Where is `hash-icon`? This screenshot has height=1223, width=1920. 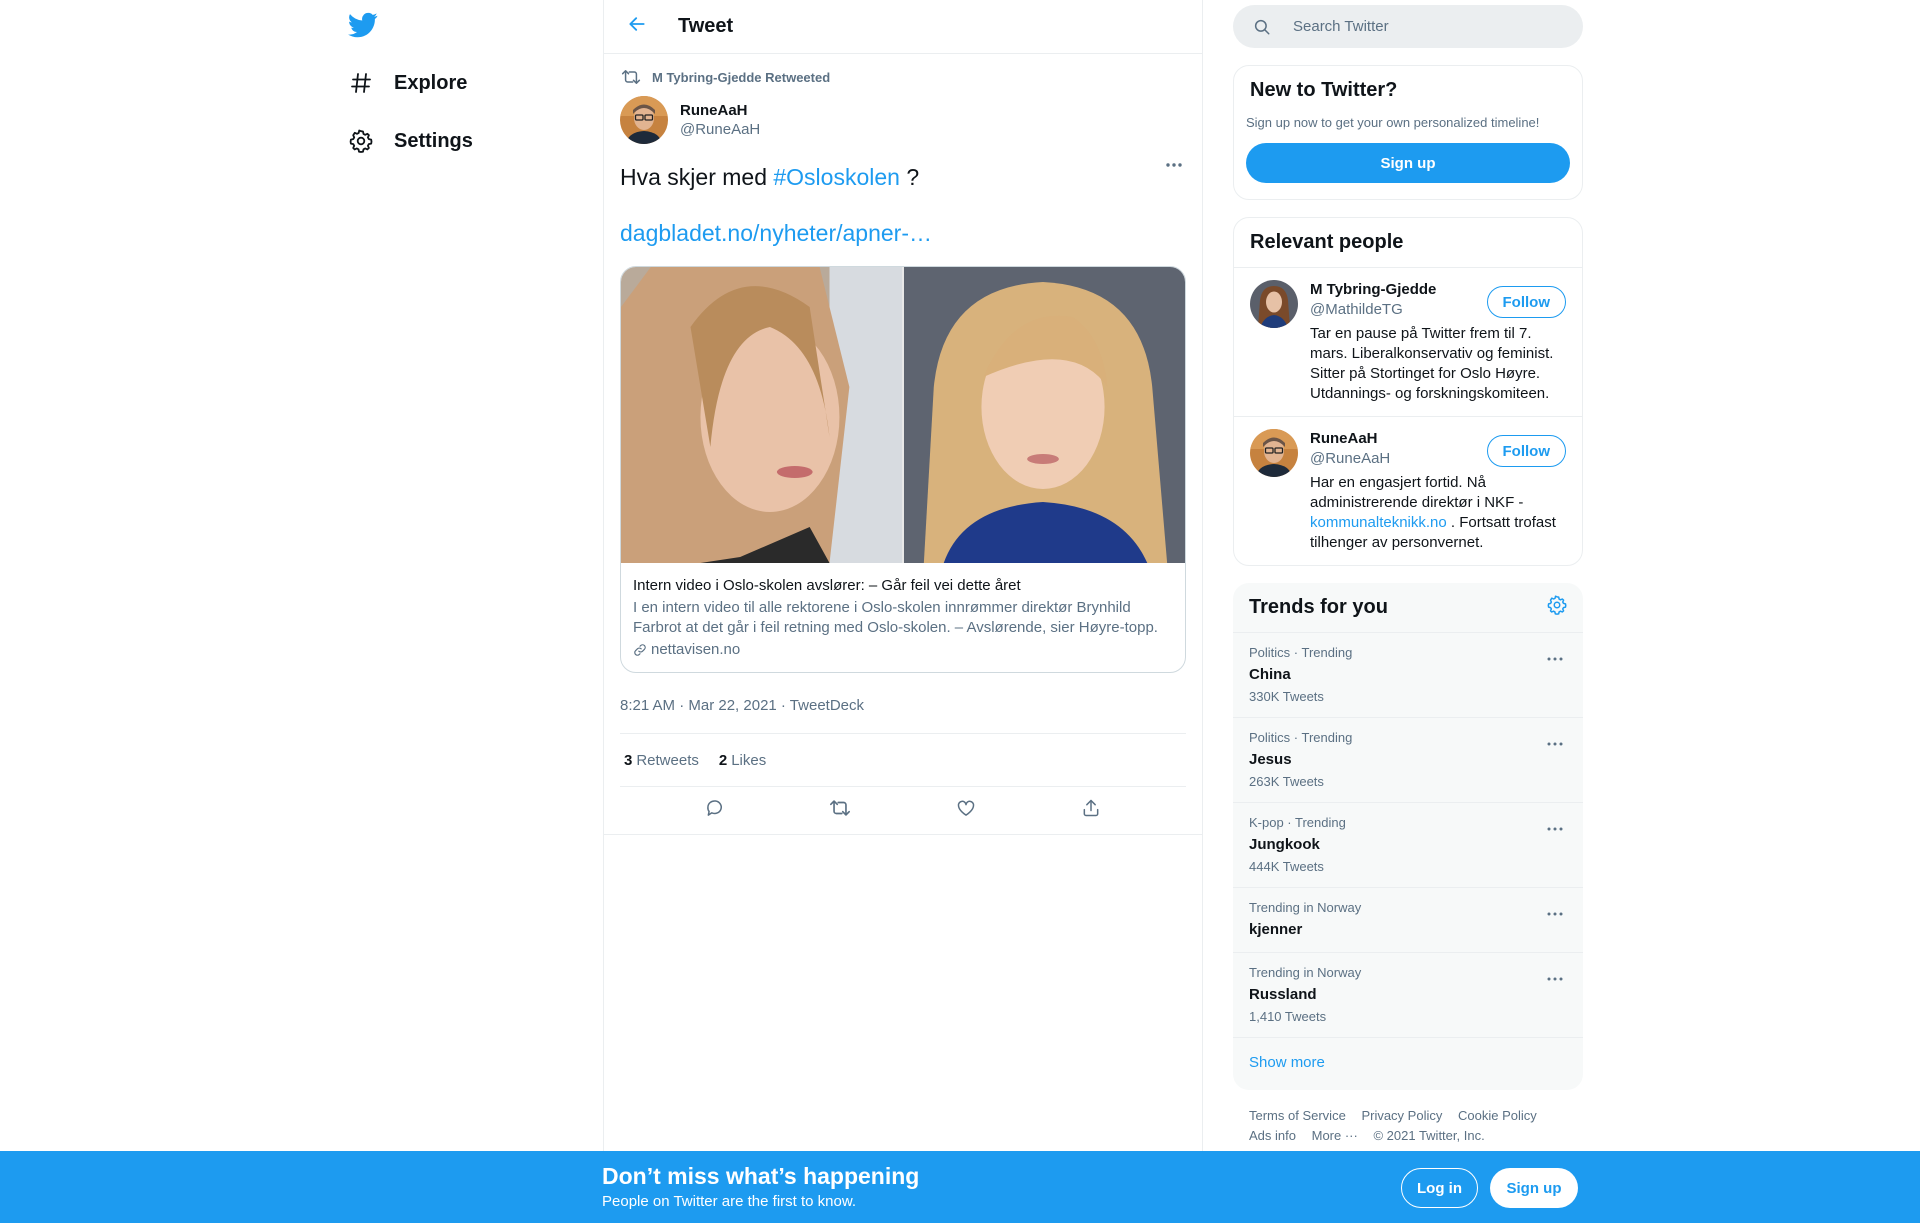
hash-icon is located at coordinates (361, 83).